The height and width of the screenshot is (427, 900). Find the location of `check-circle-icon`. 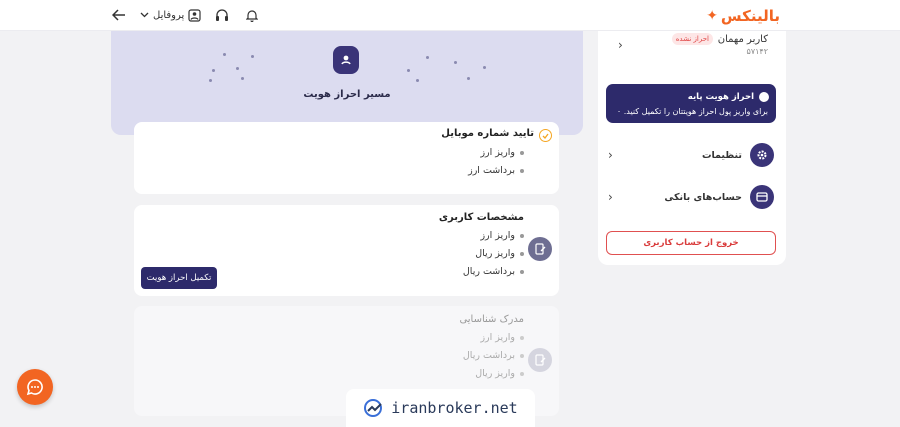

check-circle-icon is located at coordinates (545, 135).